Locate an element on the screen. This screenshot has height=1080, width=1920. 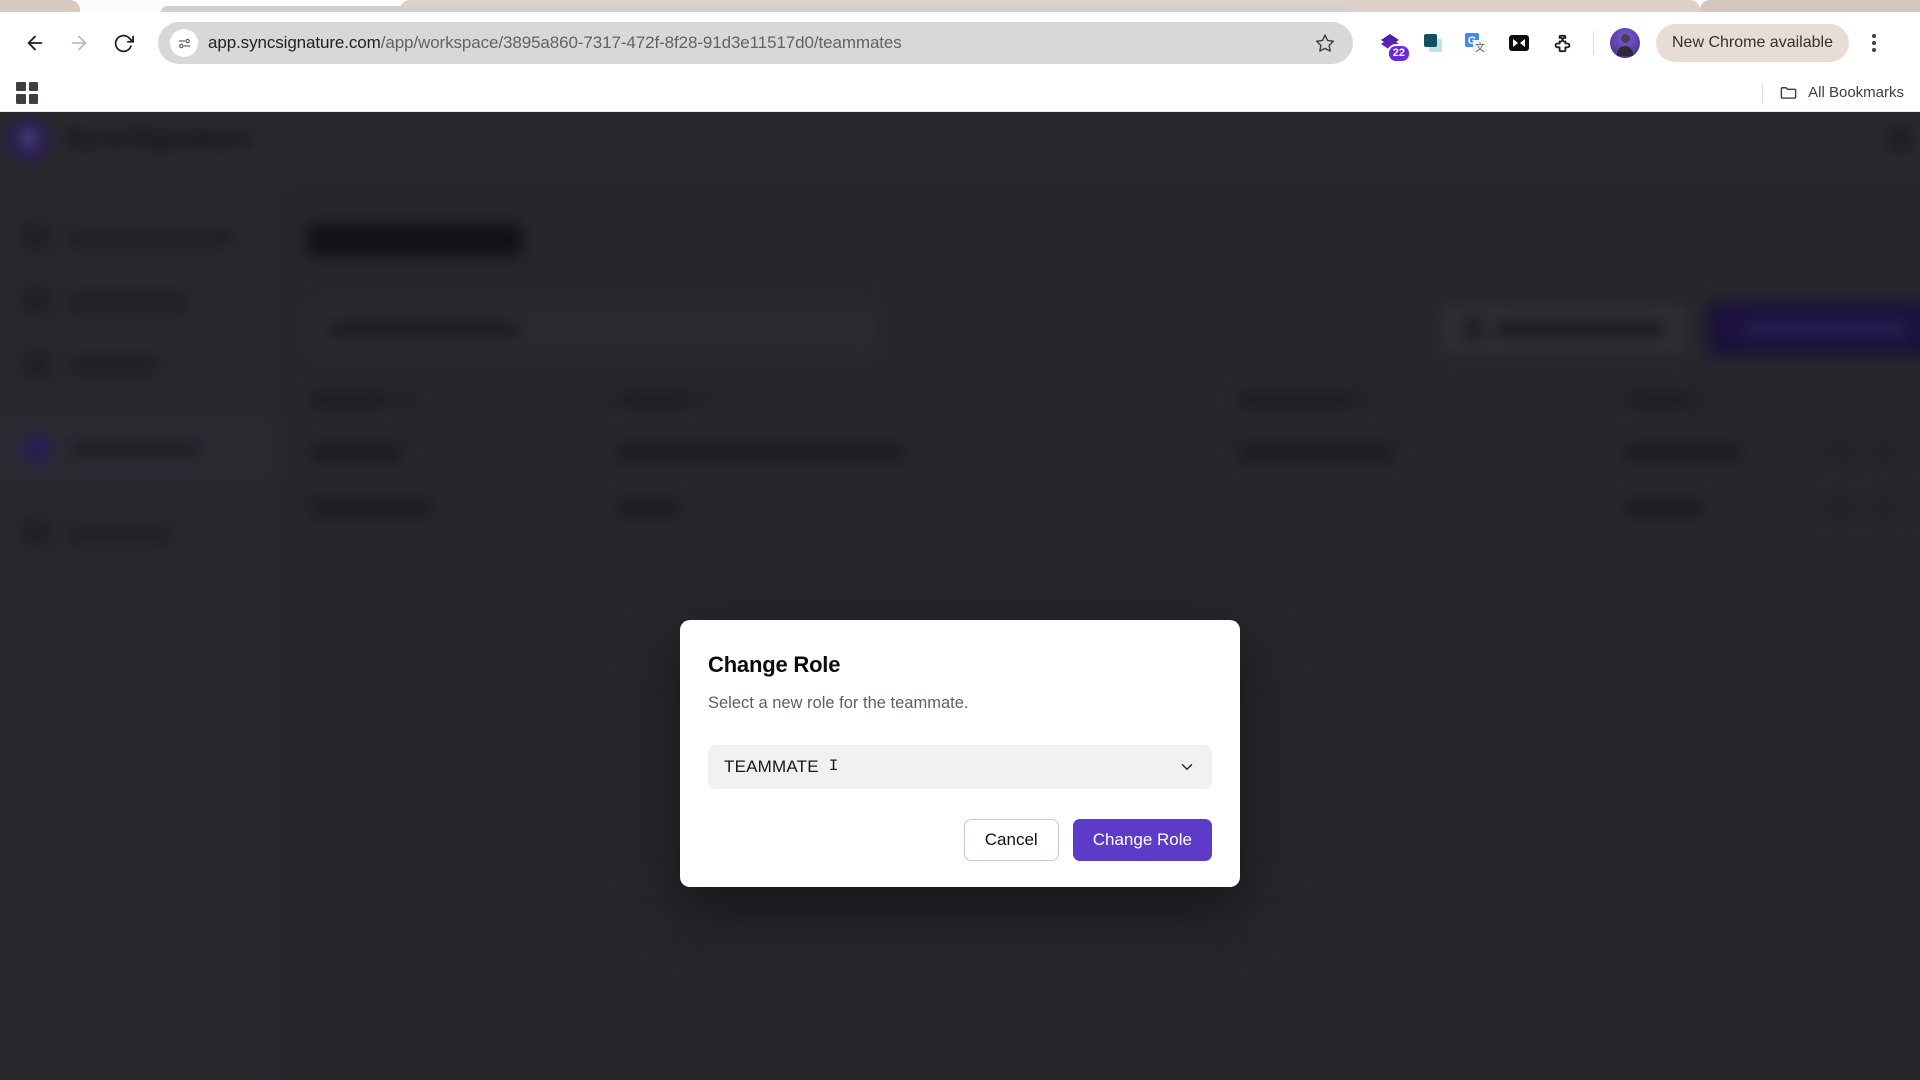
google-translate-icon: G文 is located at coordinates (1476, 43).